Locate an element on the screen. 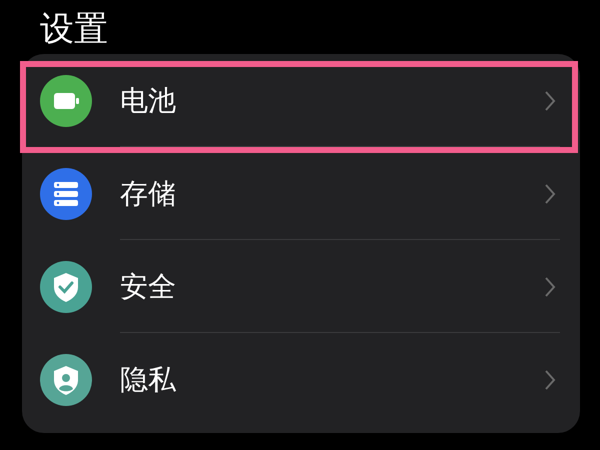 This screenshot has height=450, width=600. item-label: 存储 is located at coordinates (148, 194).